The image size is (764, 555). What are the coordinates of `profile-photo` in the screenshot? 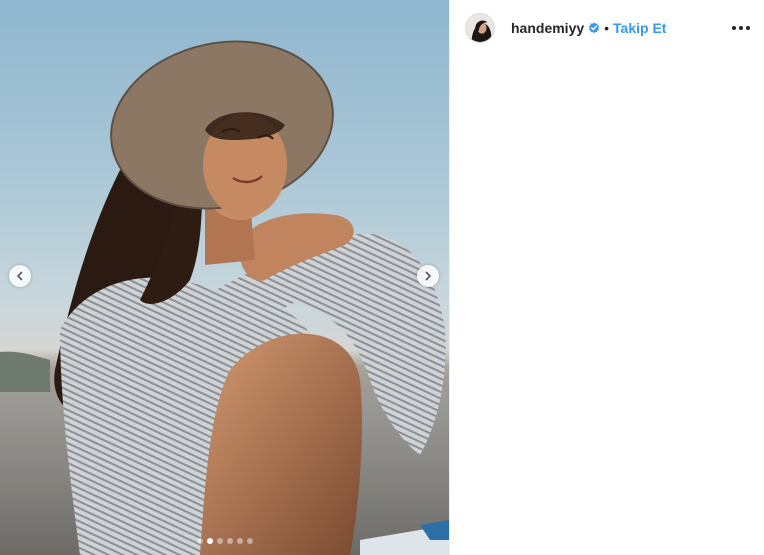 It's located at (480, 27).